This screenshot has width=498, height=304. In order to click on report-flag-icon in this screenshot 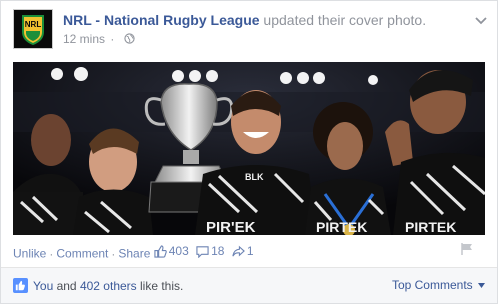, I will do `click(467, 251)`.